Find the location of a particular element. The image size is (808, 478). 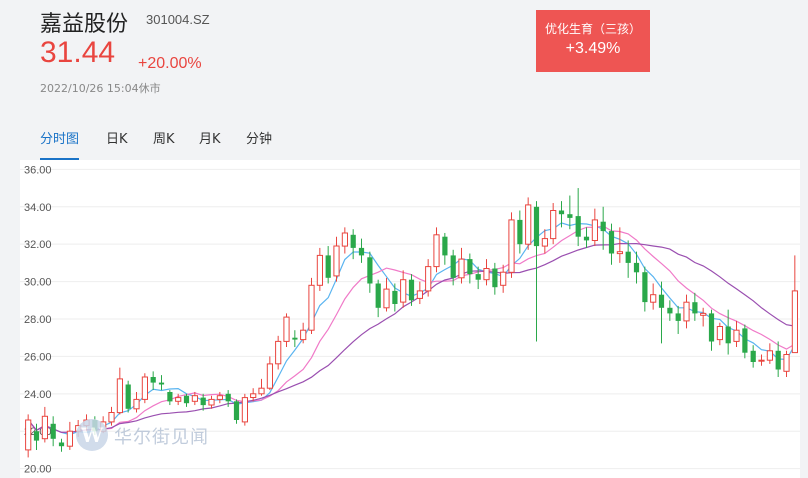

y-tick-label: 20.00 is located at coordinates (38, 470).